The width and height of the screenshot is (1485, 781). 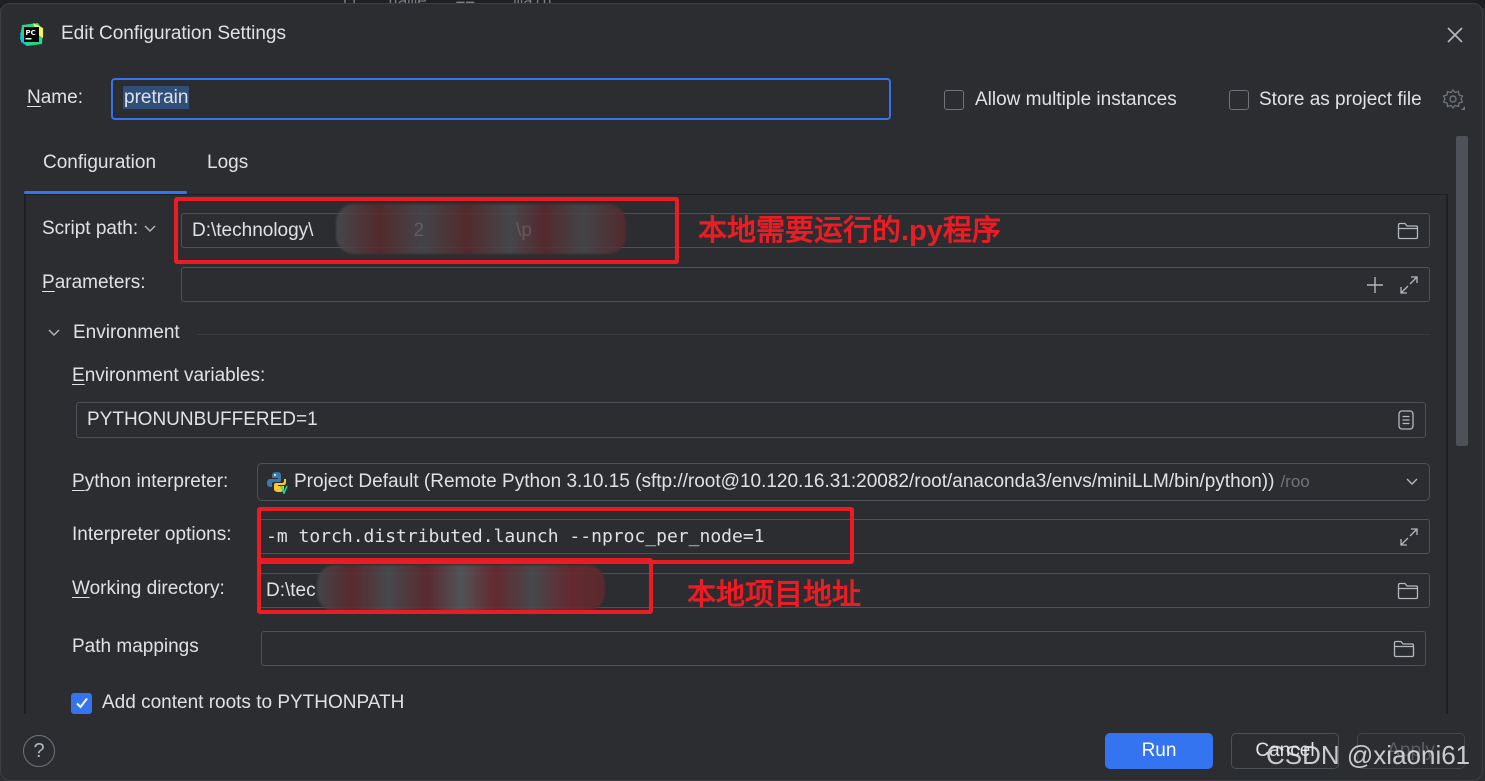 What do you see at coordinates (1375, 285) in the screenshot?
I see `plus-icon` at bounding box center [1375, 285].